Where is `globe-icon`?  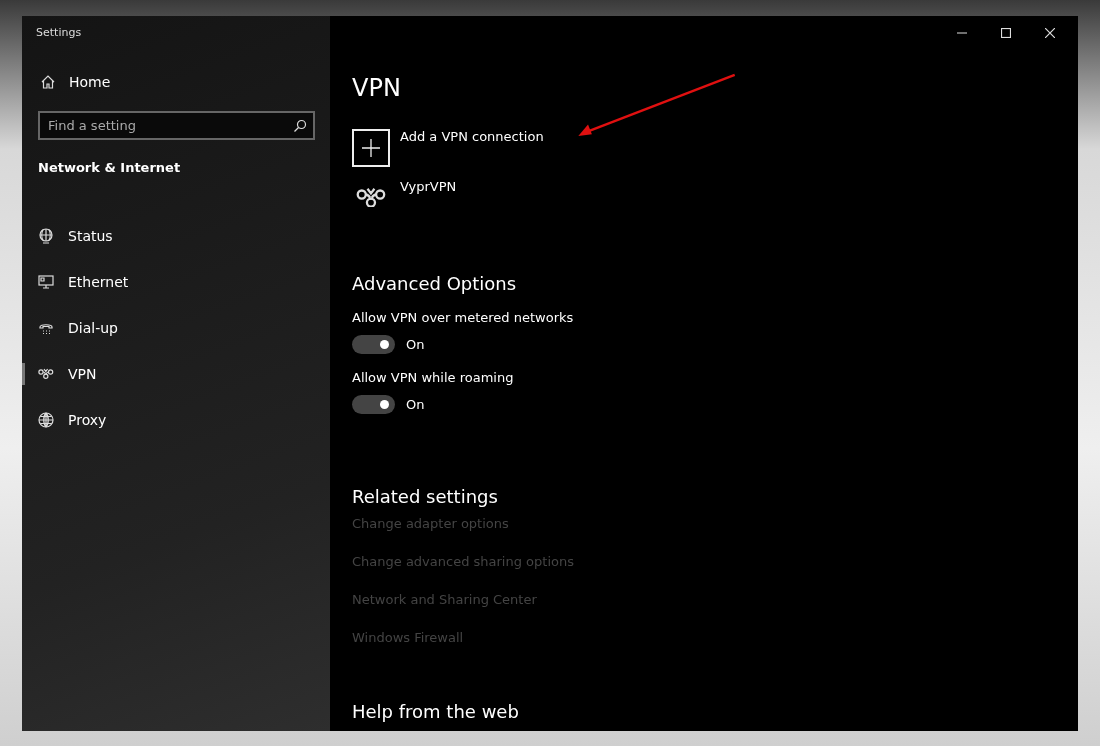
globe-icon is located at coordinates (46, 420).